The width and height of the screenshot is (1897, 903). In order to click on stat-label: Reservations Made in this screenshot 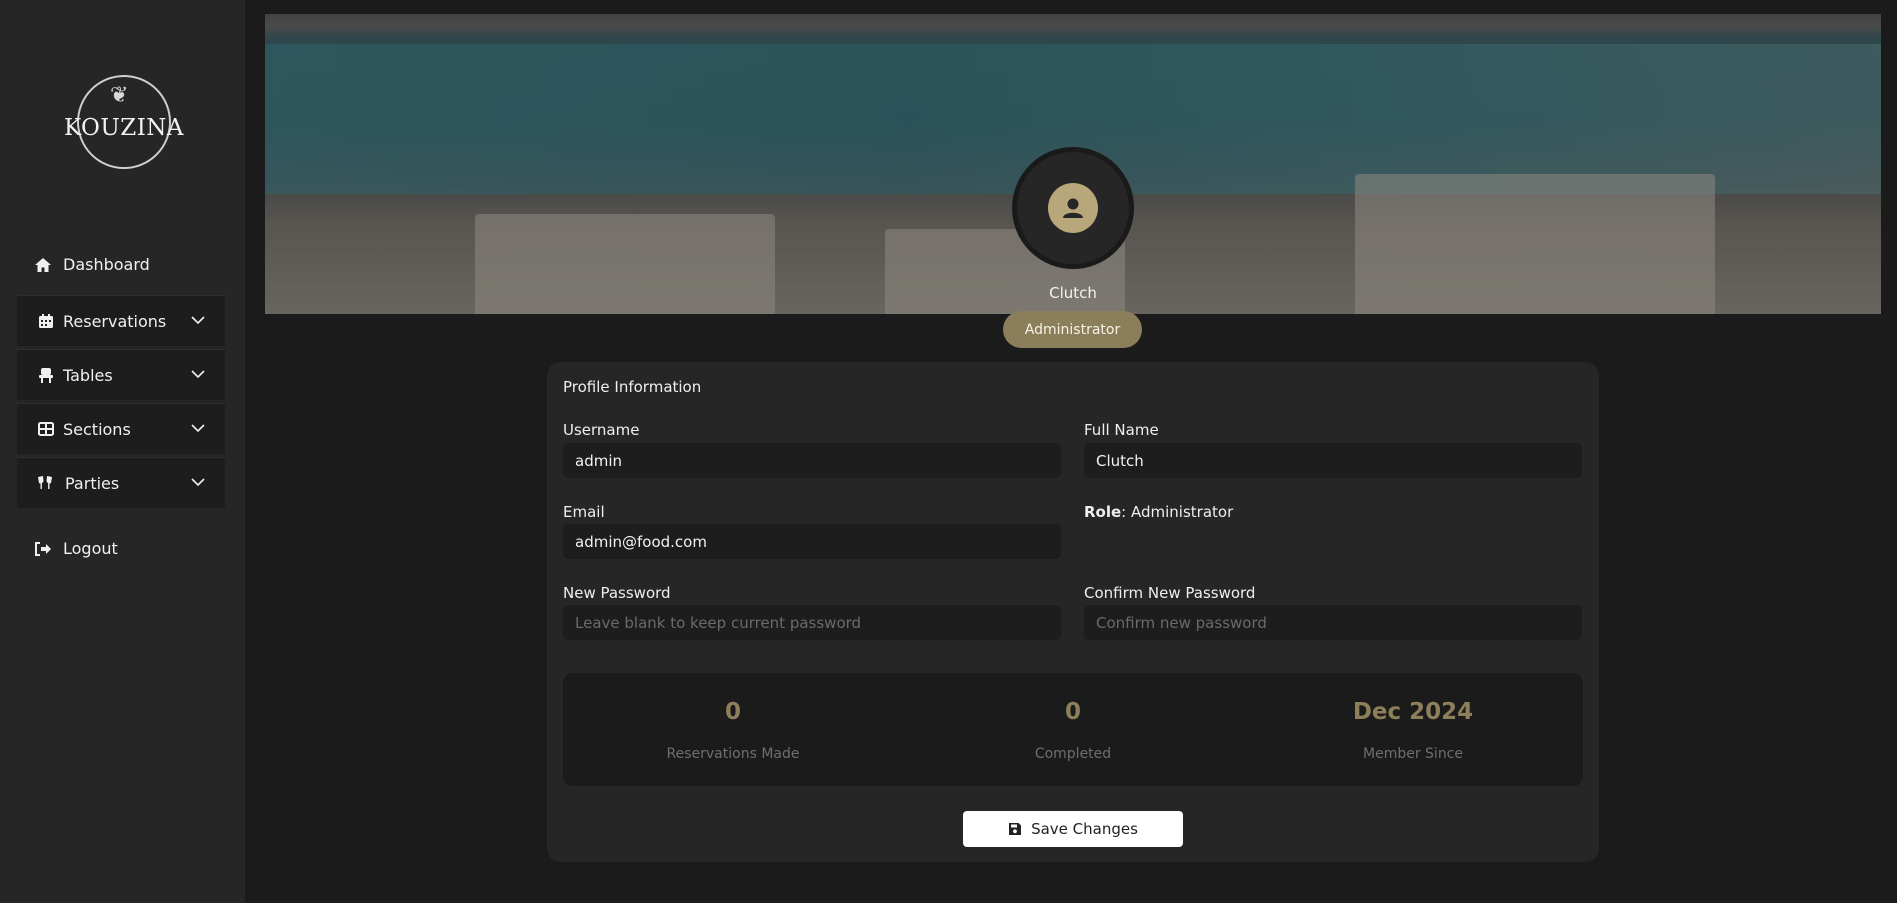, I will do `click(733, 754)`.